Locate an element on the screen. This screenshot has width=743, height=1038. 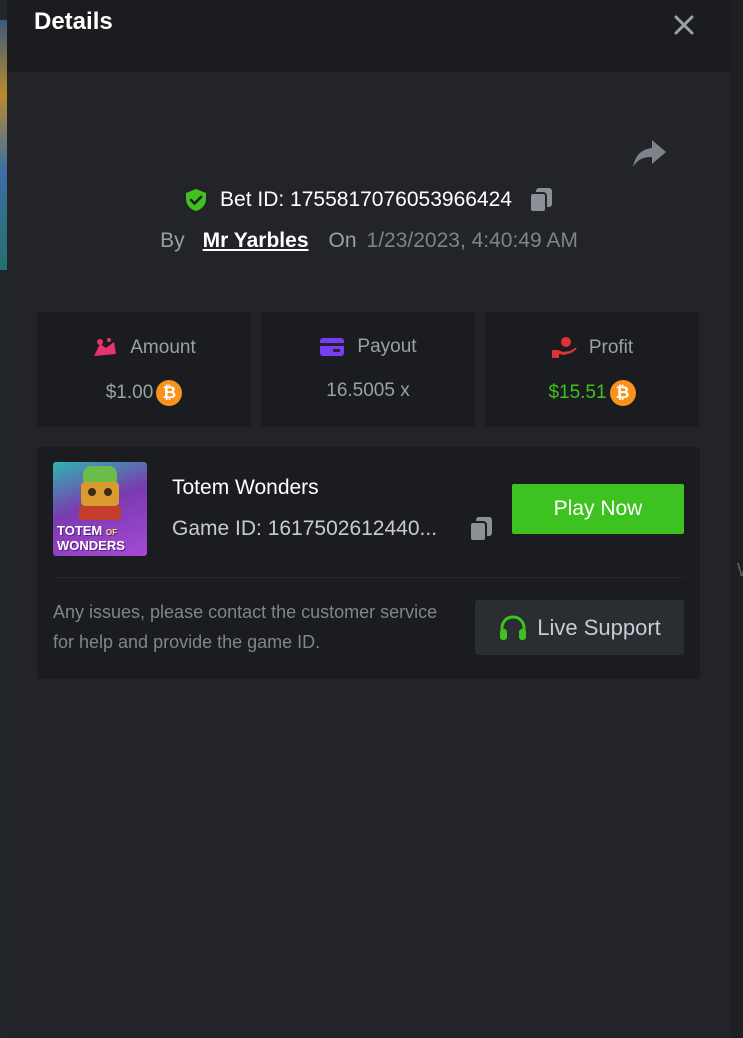
on-label: On is located at coordinates (342, 240).